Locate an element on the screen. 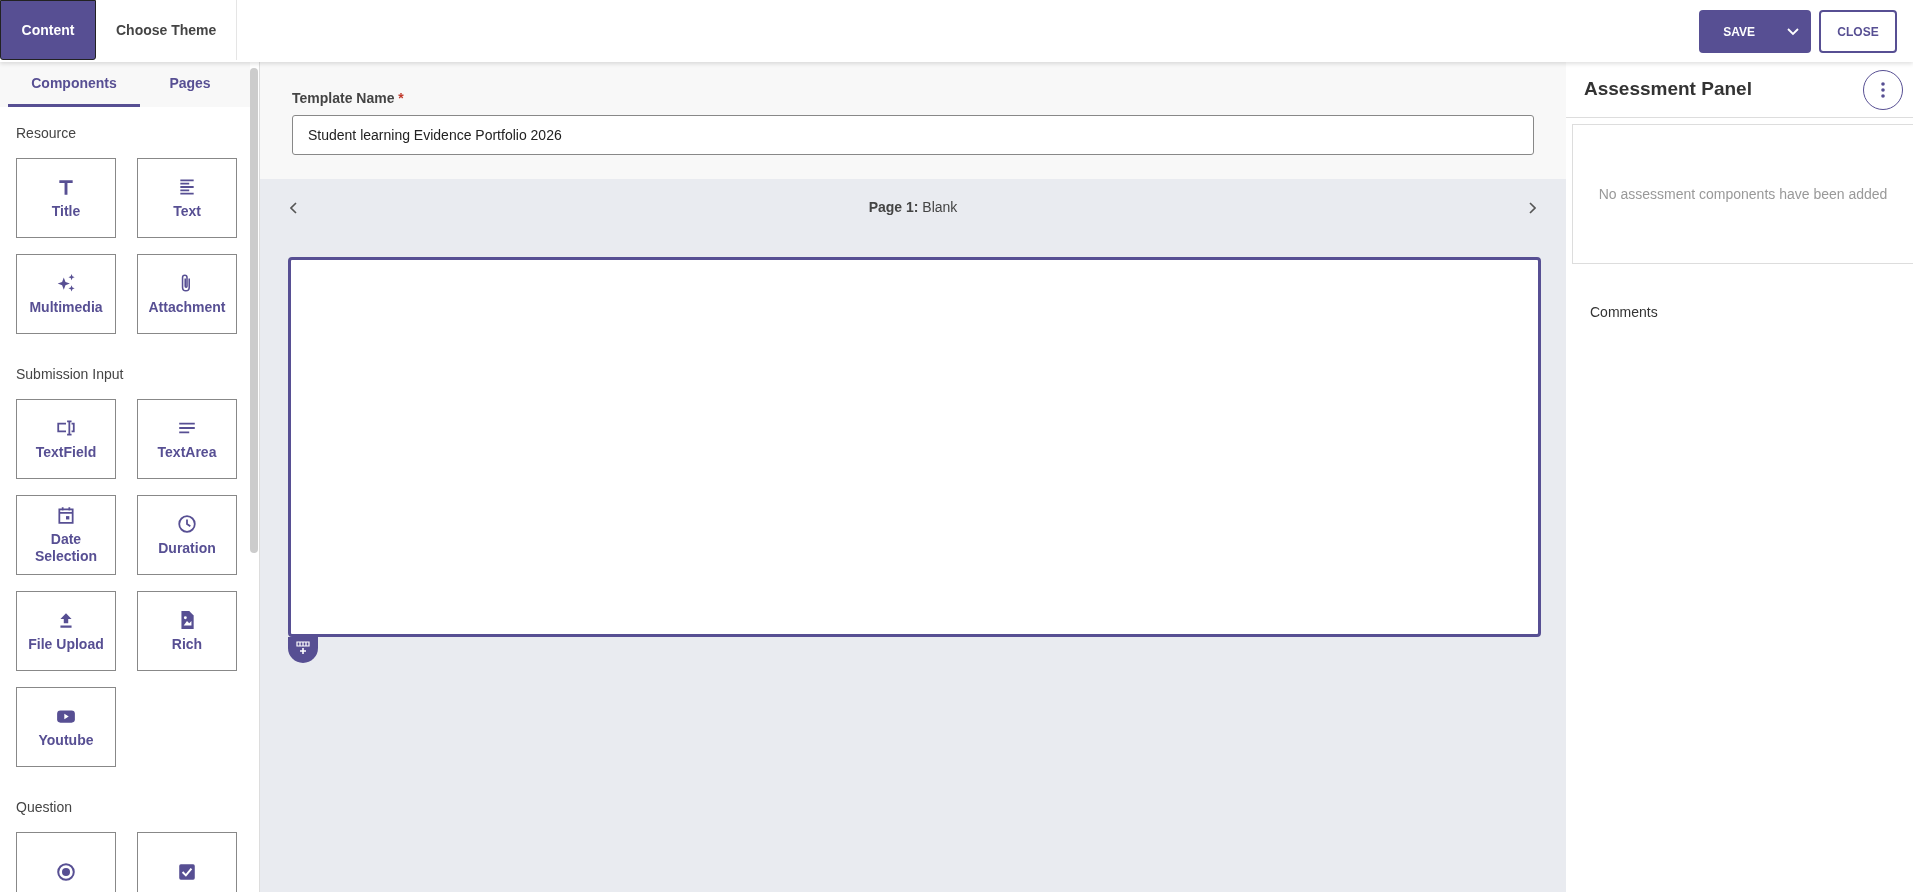 The image size is (1913, 892). add-row-icon is located at coordinates (303, 648).